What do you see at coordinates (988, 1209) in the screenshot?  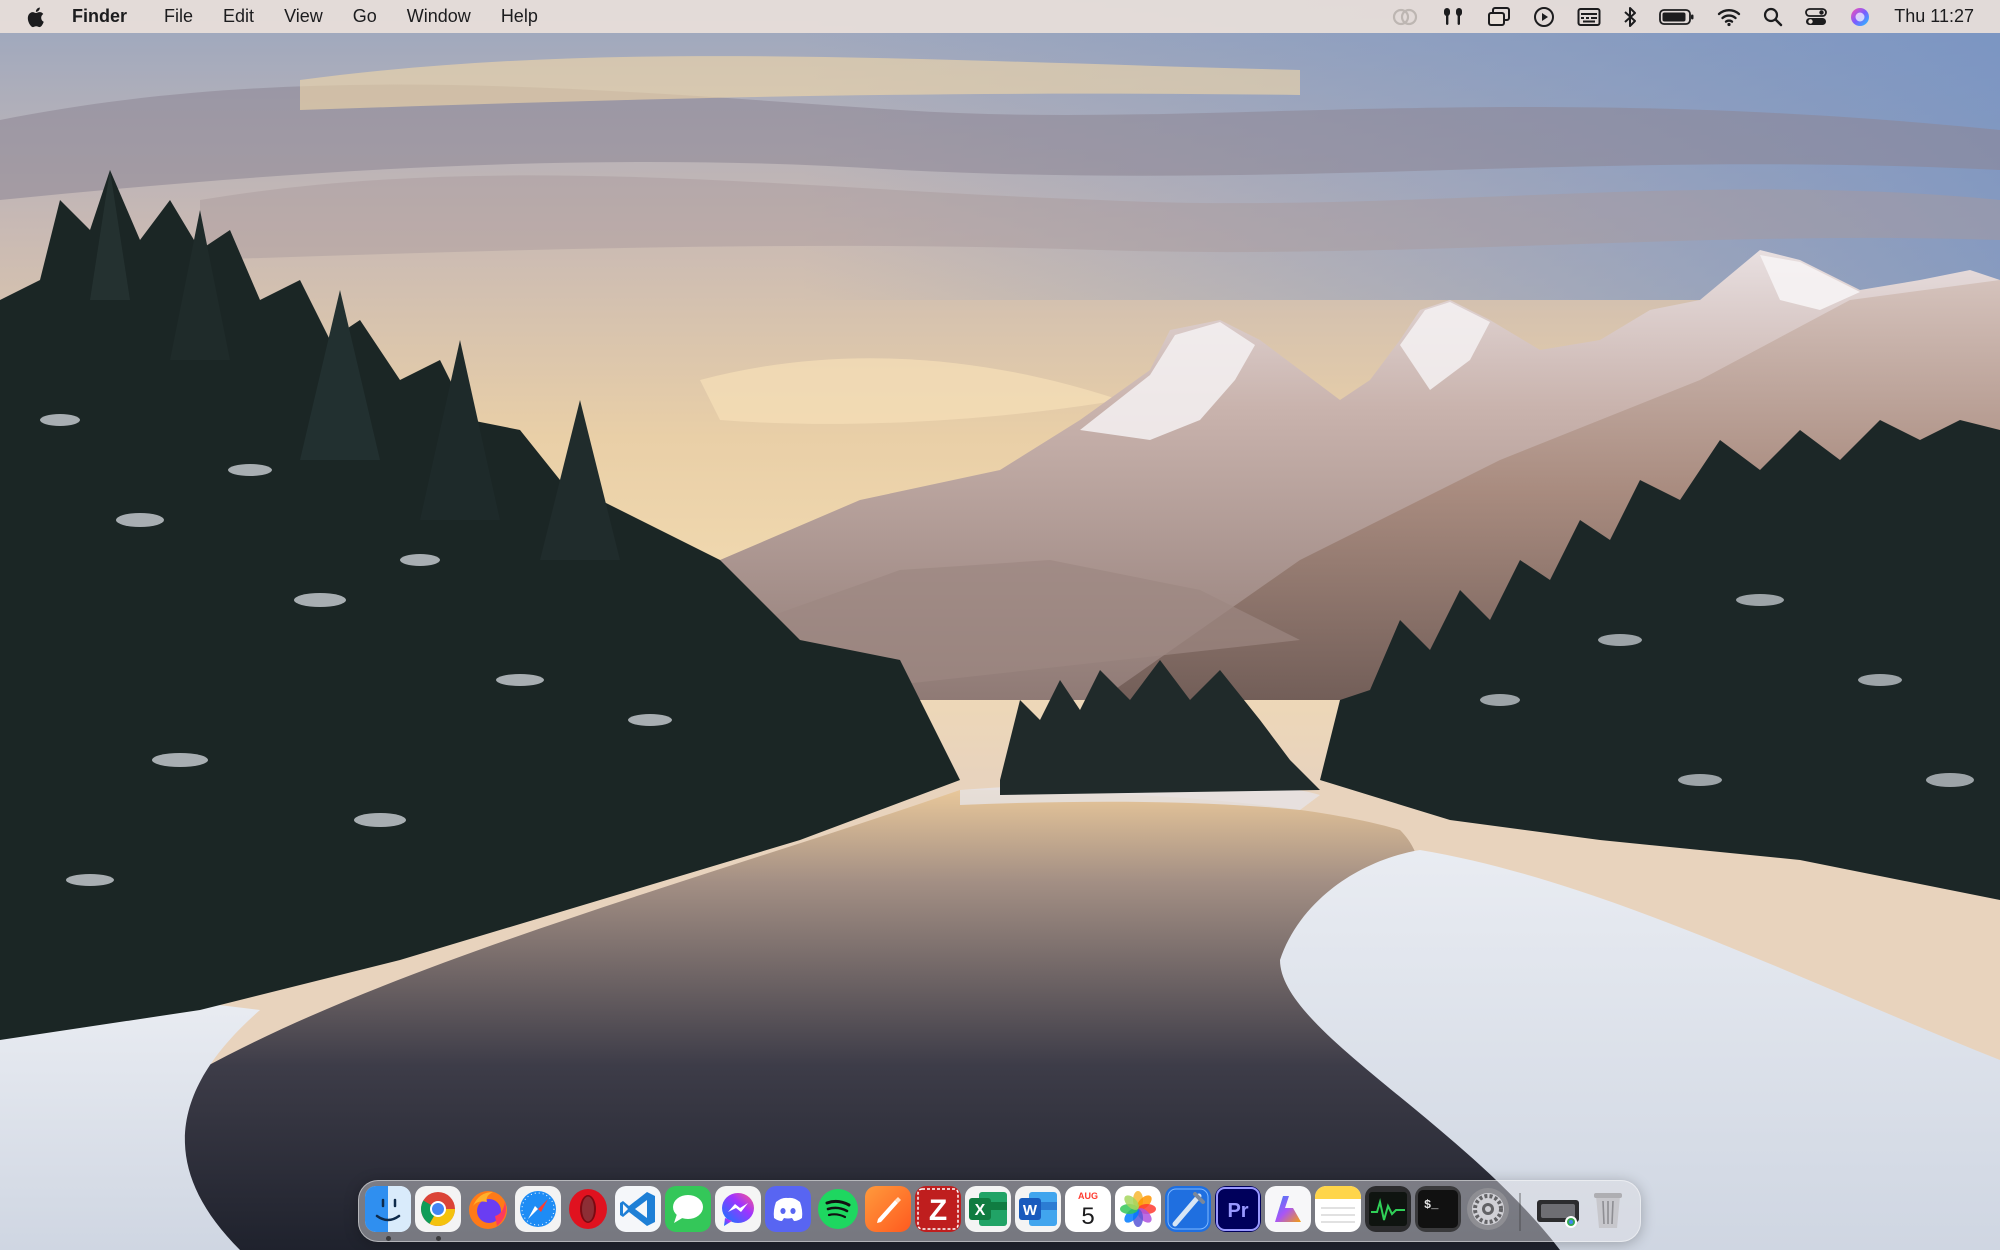 I see `excel-icon: X` at bounding box center [988, 1209].